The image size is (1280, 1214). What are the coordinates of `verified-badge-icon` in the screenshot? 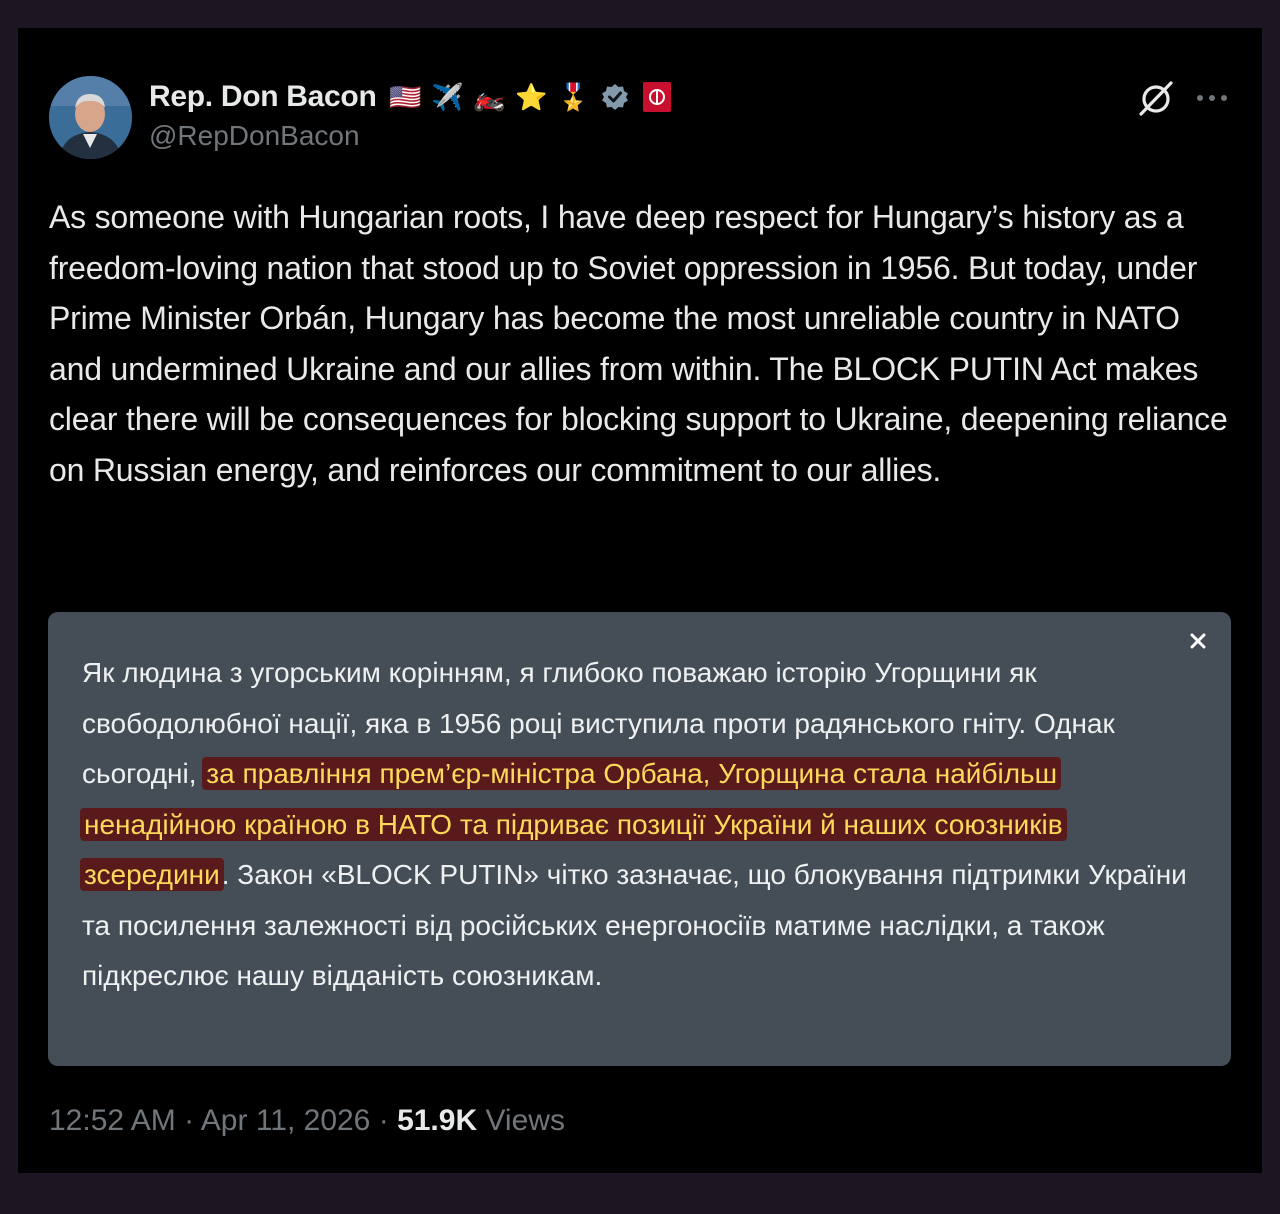 It's located at (615, 97).